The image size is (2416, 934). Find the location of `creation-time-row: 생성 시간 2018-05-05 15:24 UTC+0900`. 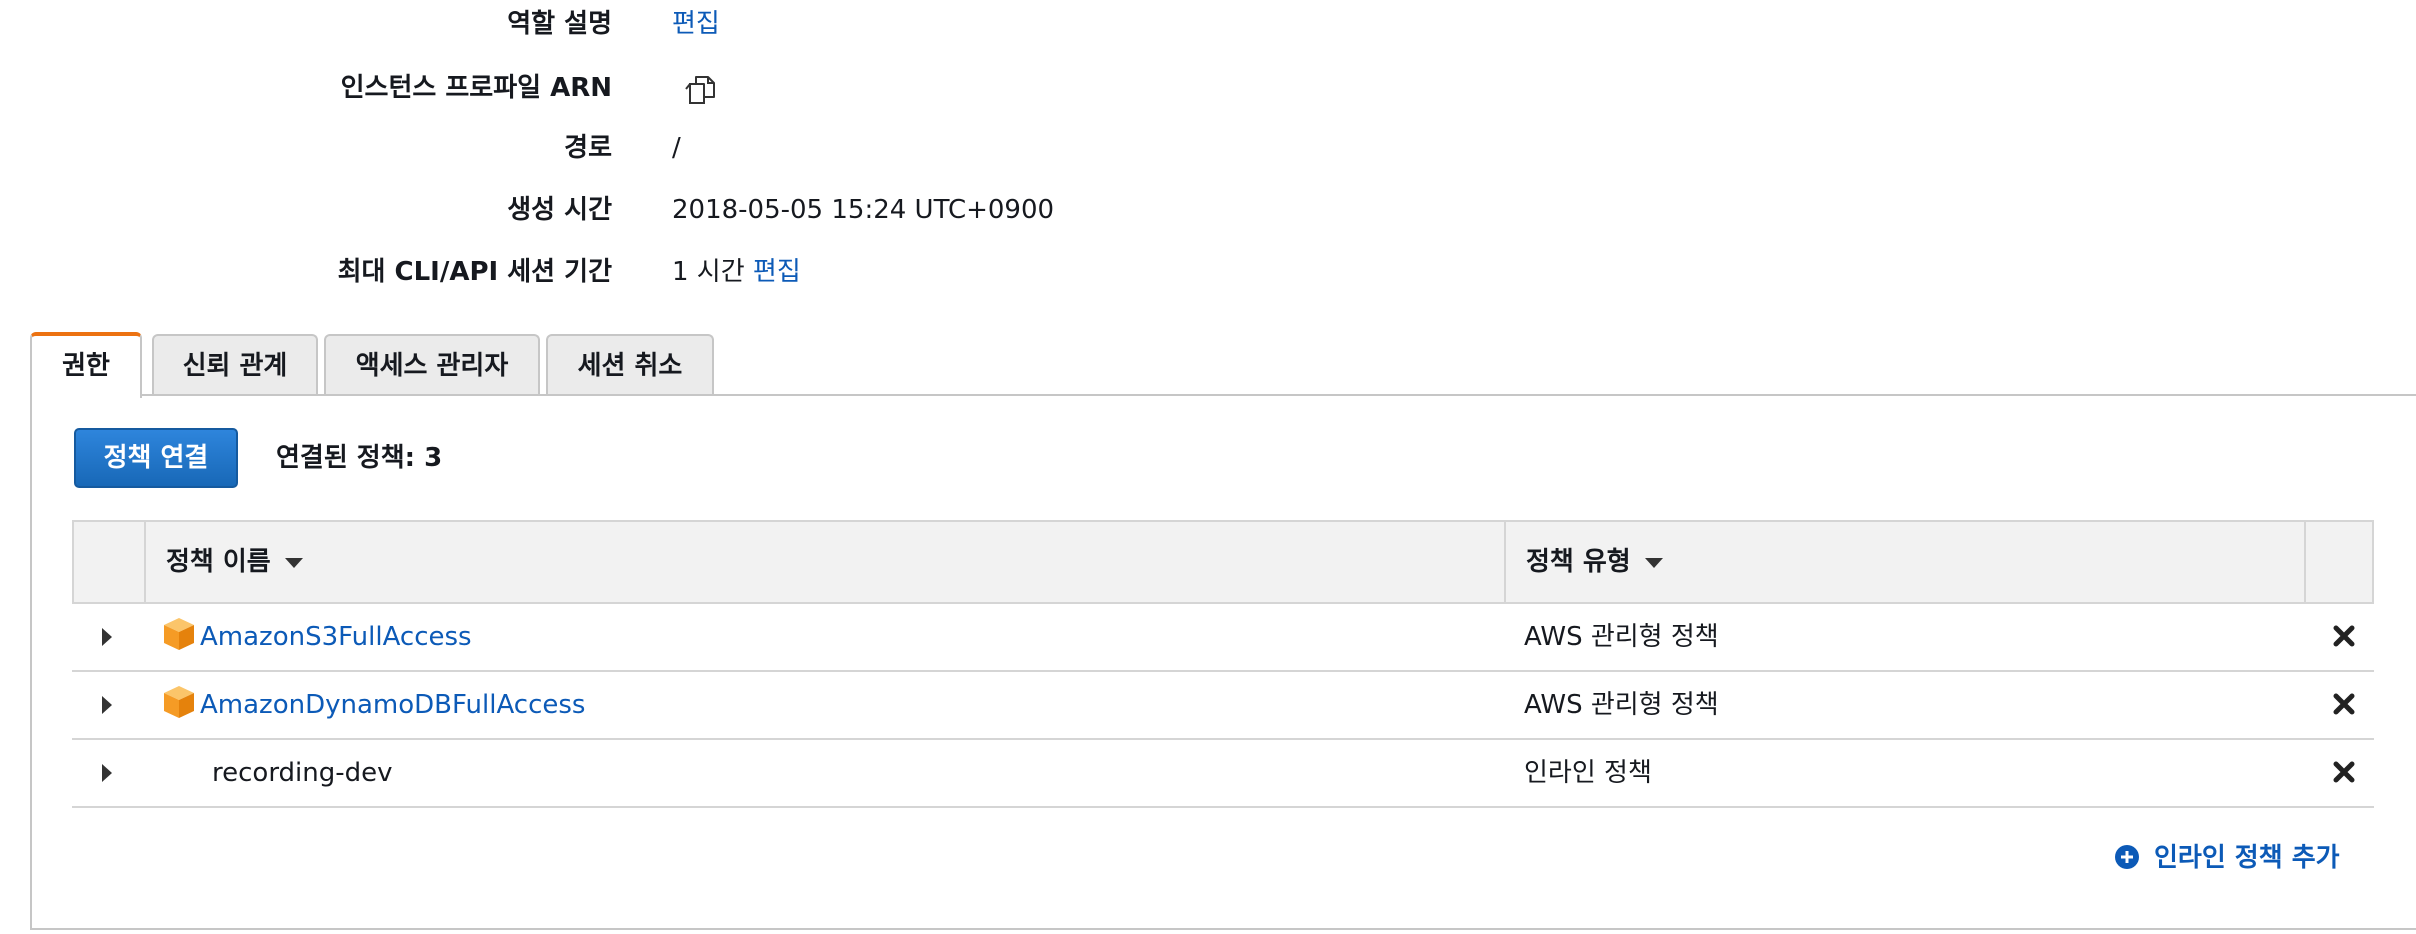

creation-time-row: 생성 시간 2018-05-05 15:24 UTC+0900 is located at coordinates (700, 210).